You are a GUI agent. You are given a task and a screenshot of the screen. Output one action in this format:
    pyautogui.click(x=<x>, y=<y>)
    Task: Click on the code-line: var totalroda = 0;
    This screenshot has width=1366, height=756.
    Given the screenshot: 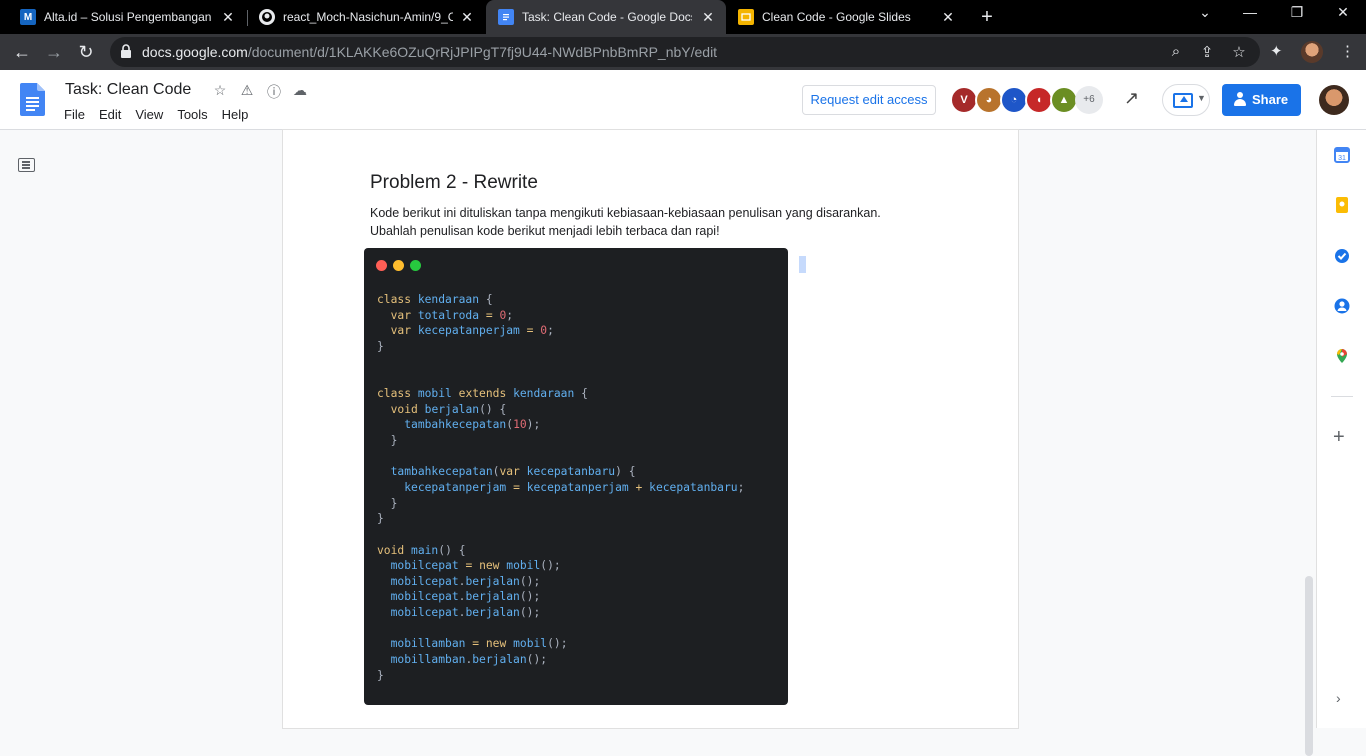 What is the action you would take?
    pyautogui.click(x=452, y=315)
    